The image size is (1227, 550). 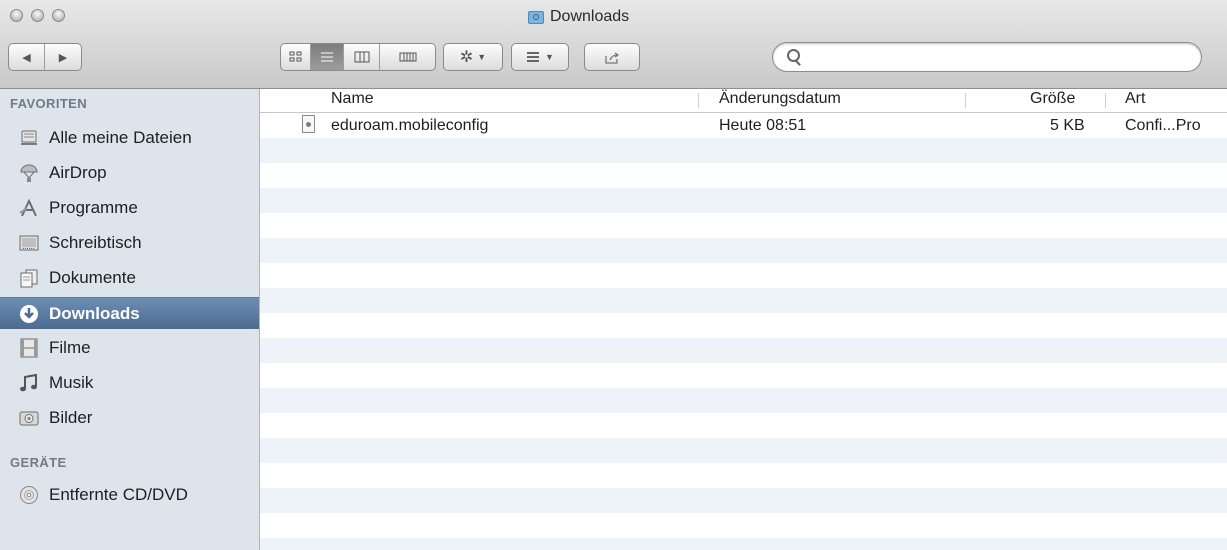 I want to click on sidebar-section-devices: GERÄTE, so click(x=38, y=462).